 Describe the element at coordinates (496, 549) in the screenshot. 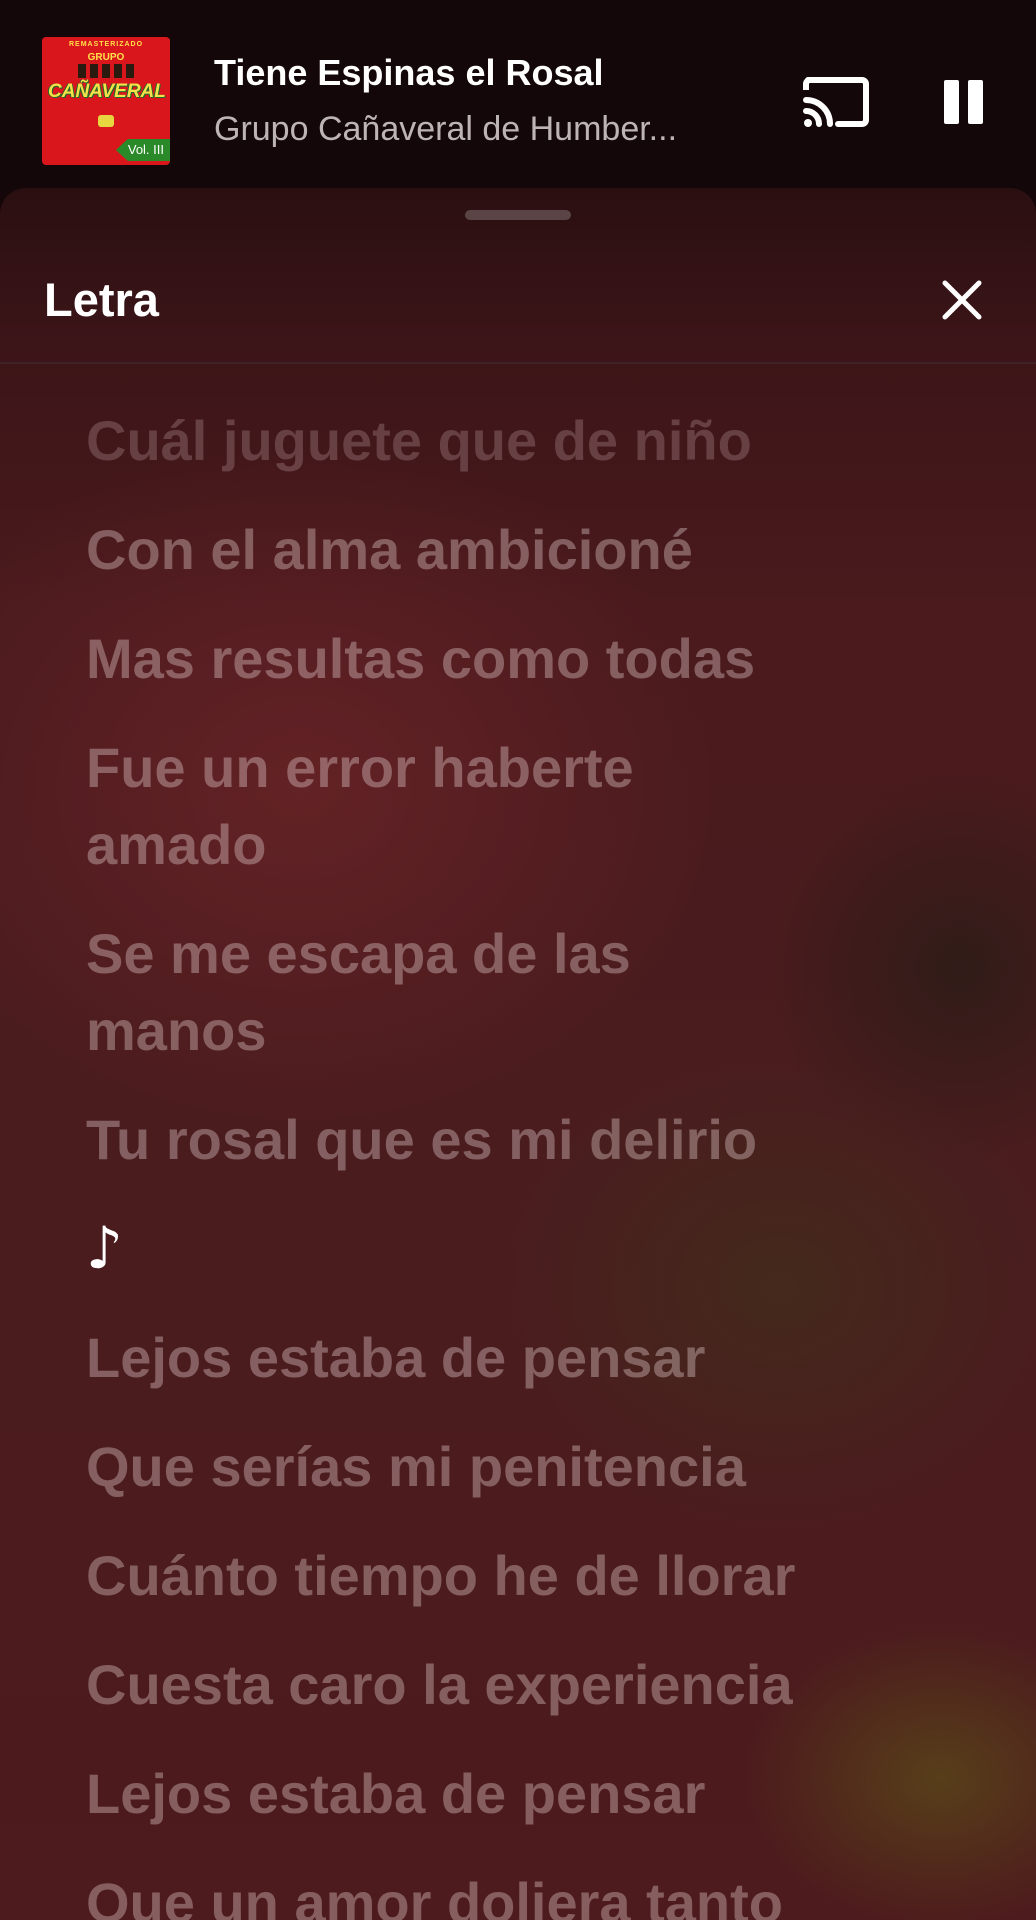

I see `lyric-line: Con el alma ambicioné` at that location.